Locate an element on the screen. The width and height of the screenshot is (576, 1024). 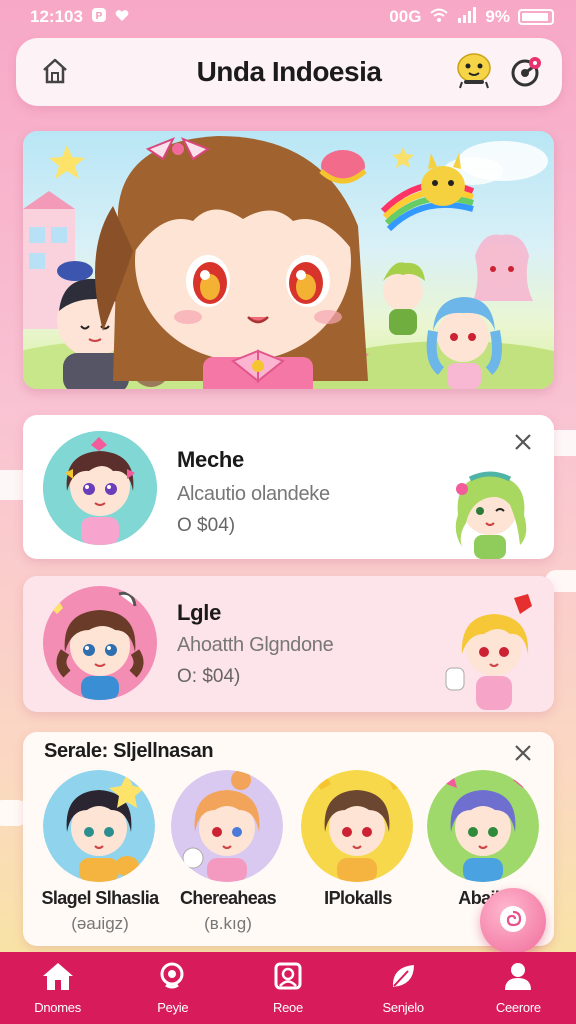
wifi-icon is located at coordinates (439, 17).